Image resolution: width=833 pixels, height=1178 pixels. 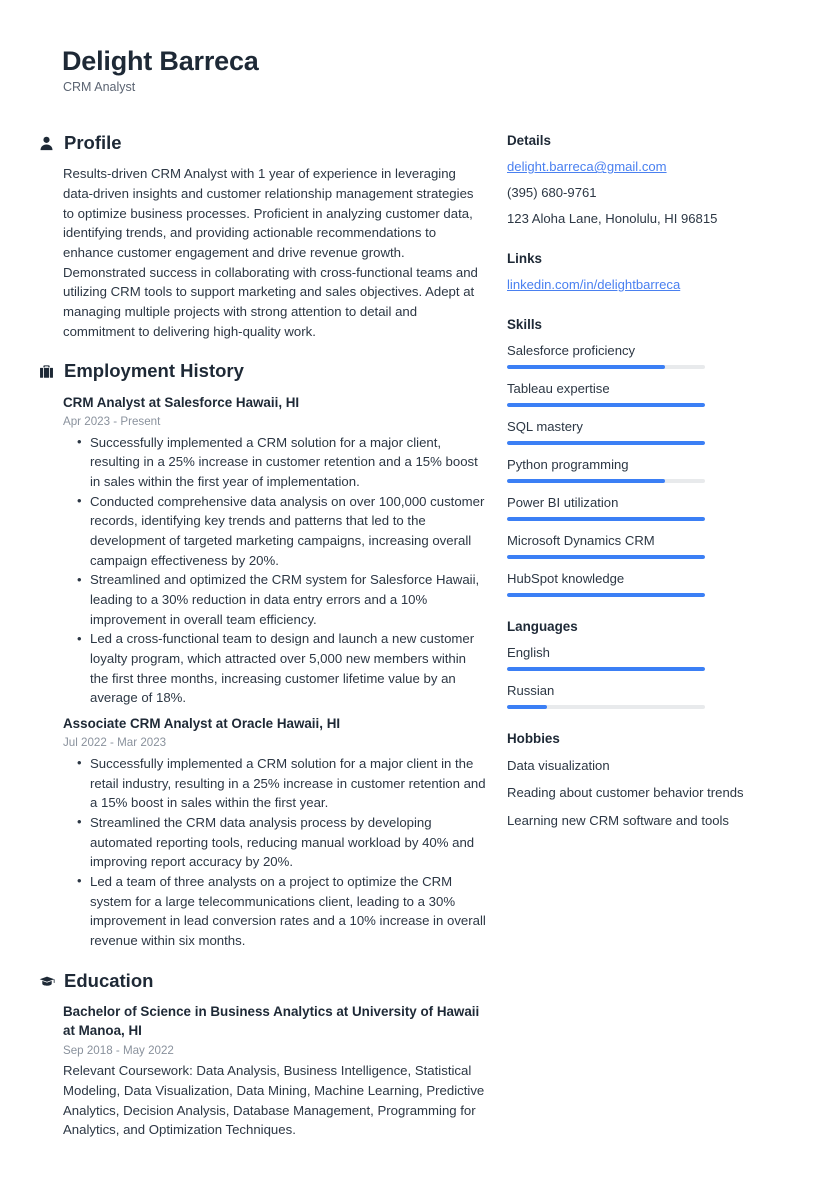 I want to click on graduation-cap-icon, so click(x=46, y=980).